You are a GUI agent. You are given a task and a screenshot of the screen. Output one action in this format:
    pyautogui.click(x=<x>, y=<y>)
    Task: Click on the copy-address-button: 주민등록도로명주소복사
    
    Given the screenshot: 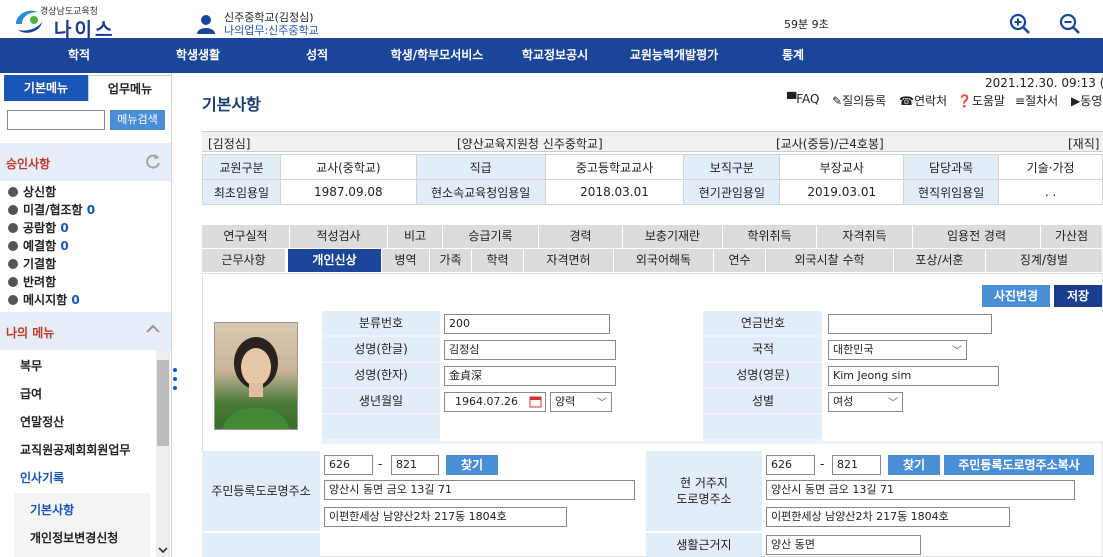 What is the action you would take?
    pyautogui.click(x=1019, y=465)
    